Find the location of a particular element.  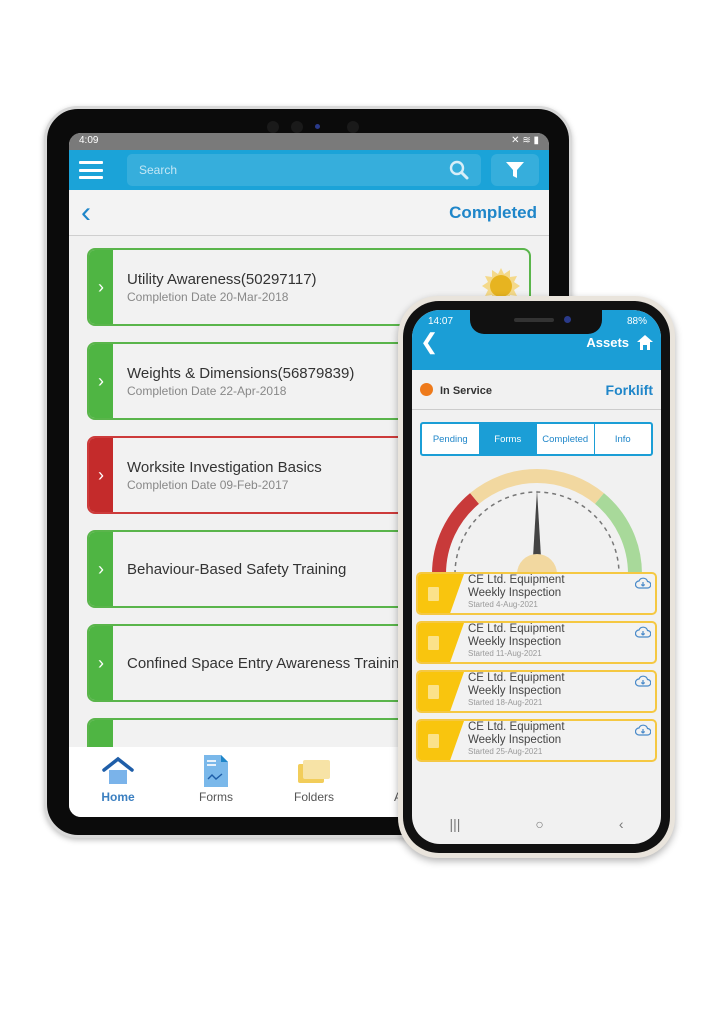

phone-status-time: 14:07 is located at coordinates (441, 321).